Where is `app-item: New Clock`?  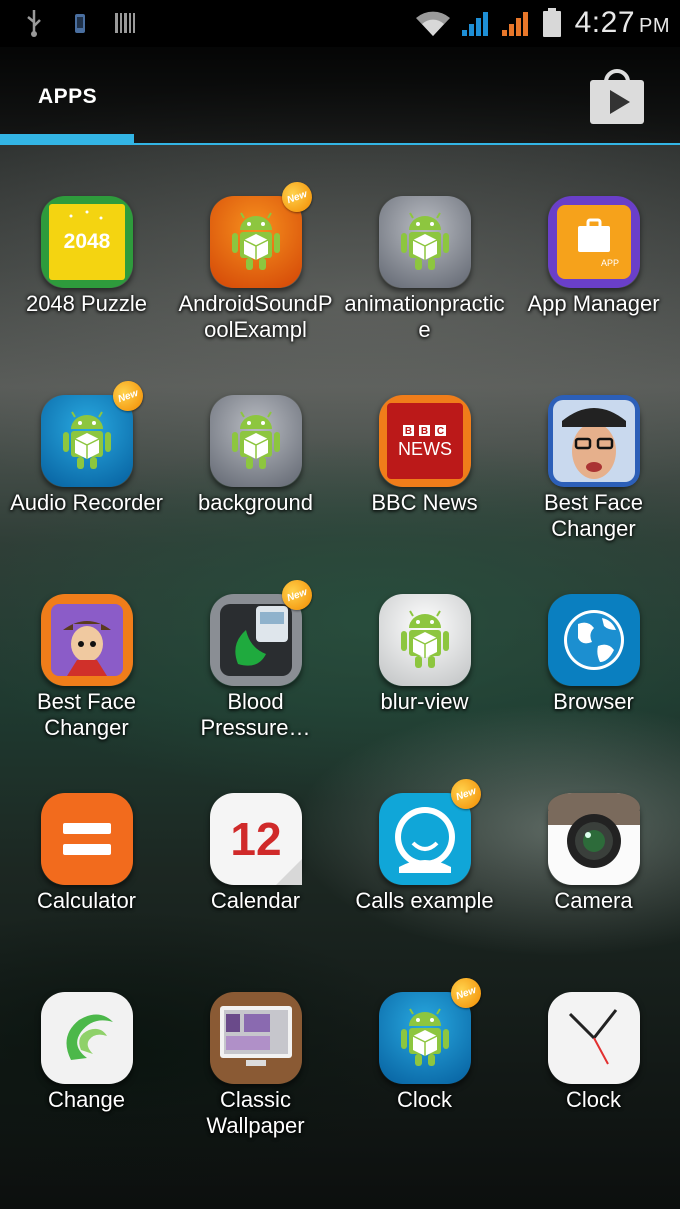
app-item: New Clock is located at coordinates (424, 1043).